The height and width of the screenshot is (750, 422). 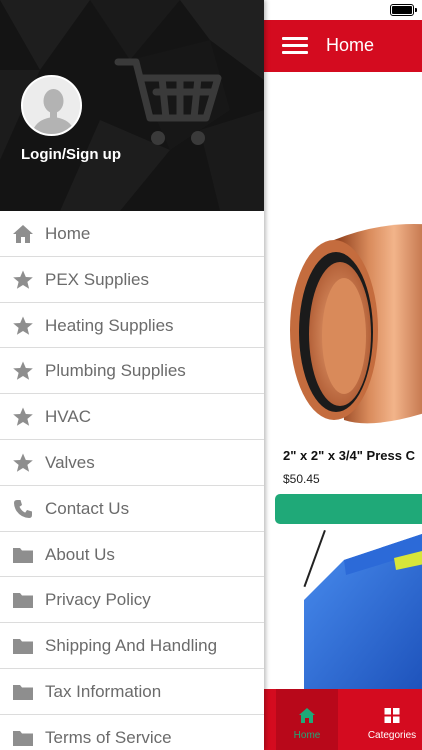 I want to click on drawer-item-label: Valves, so click(x=70, y=462).